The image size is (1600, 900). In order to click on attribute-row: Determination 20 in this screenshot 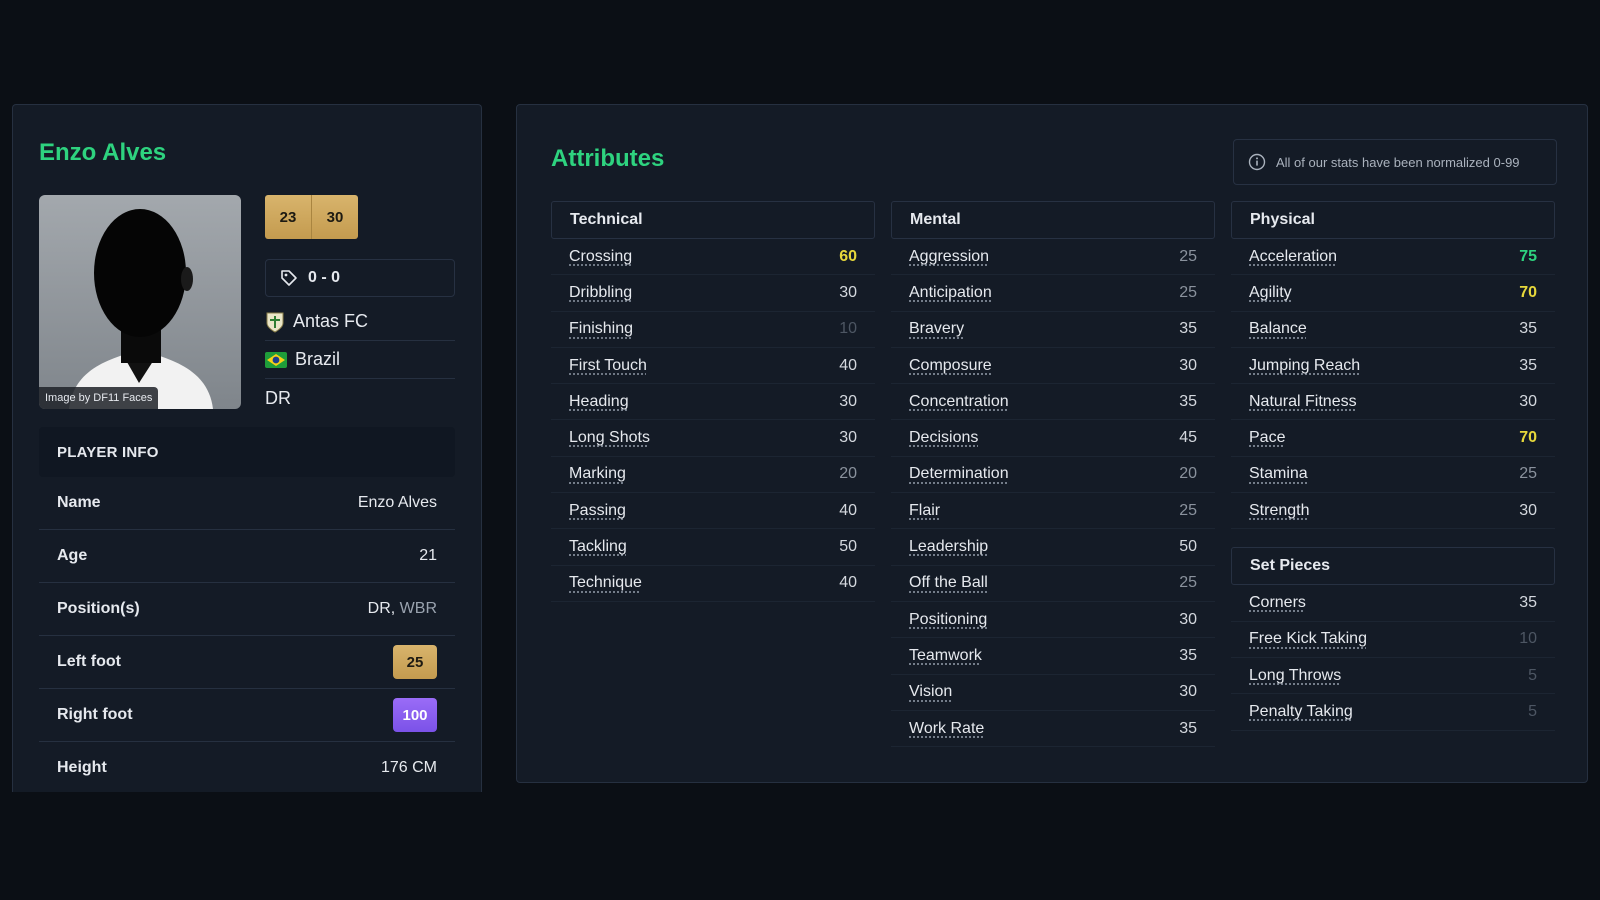, I will do `click(1053, 475)`.